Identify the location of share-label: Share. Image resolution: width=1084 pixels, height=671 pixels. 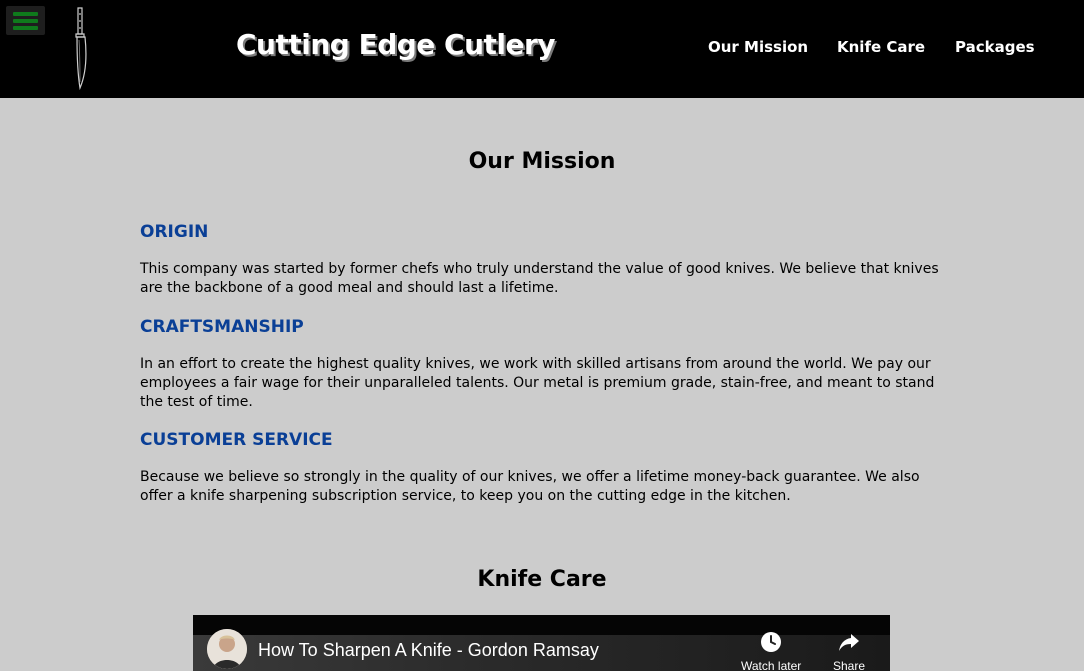
(849, 665).